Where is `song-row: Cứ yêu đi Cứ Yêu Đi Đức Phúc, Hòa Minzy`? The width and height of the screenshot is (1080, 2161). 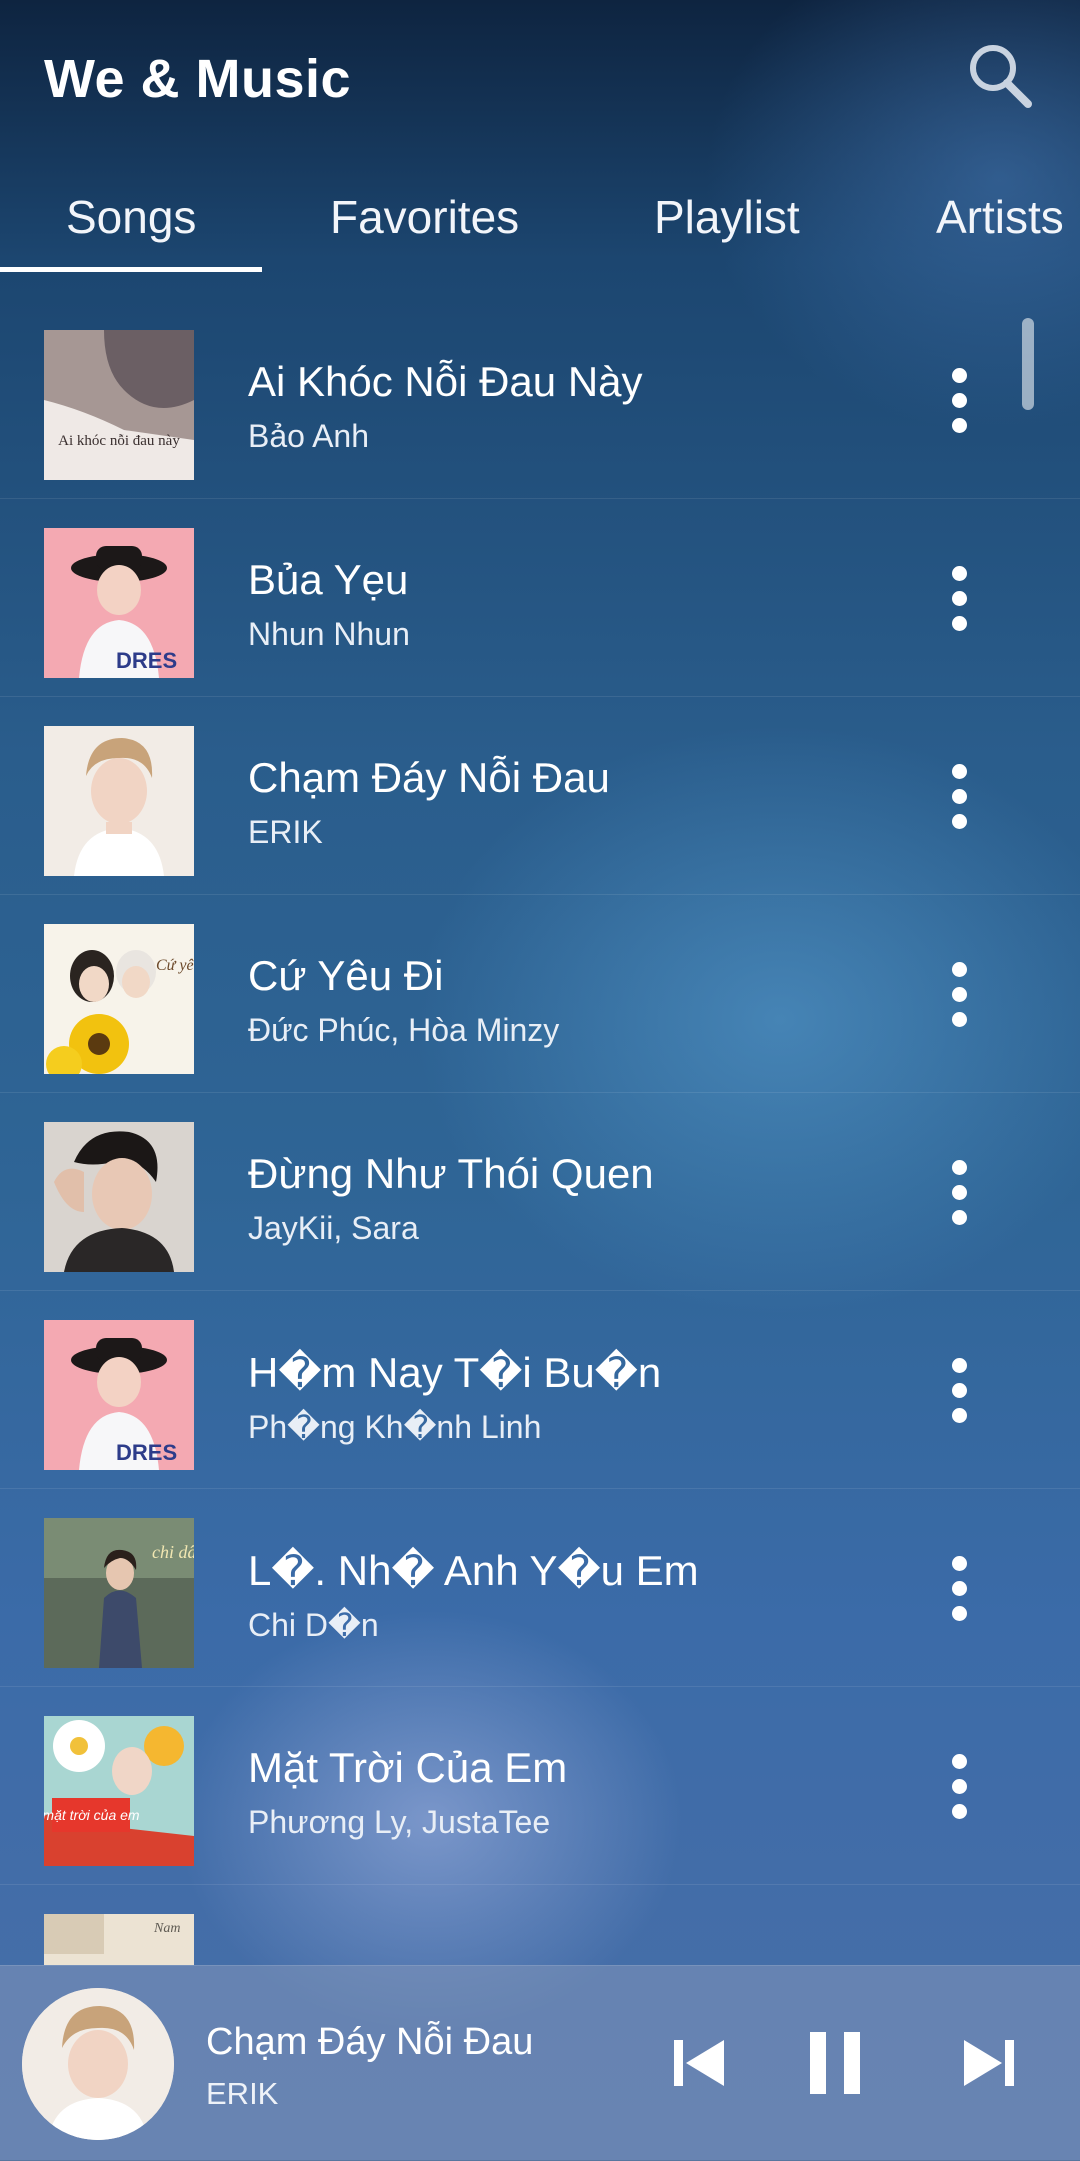 song-row: Cứ yêu đi Cứ Yêu Đi Đức Phúc, Hòa Minzy is located at coordinates (540, 993).